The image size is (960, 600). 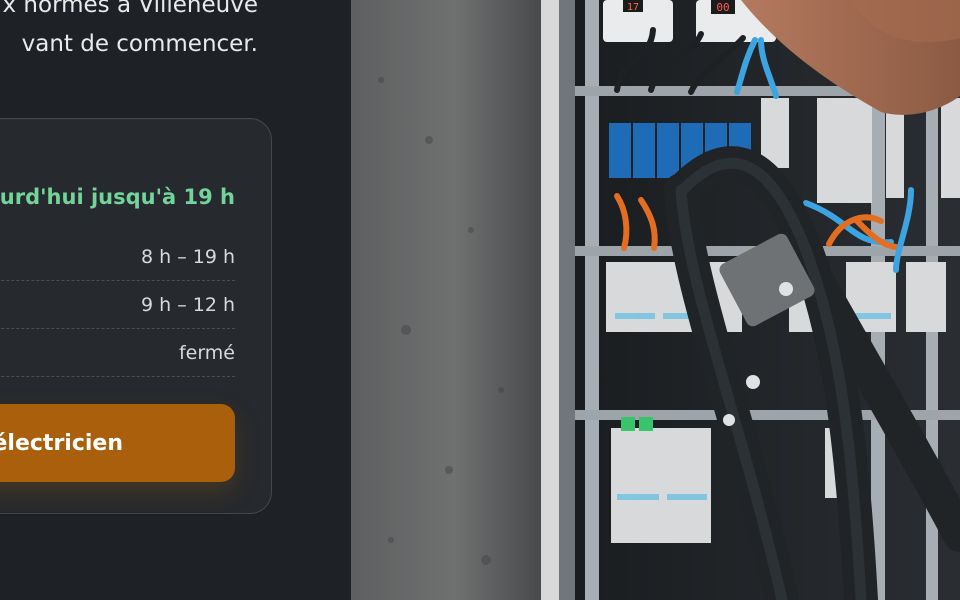 I want to click on display-right-value: 00, so click(x=722, y=7).